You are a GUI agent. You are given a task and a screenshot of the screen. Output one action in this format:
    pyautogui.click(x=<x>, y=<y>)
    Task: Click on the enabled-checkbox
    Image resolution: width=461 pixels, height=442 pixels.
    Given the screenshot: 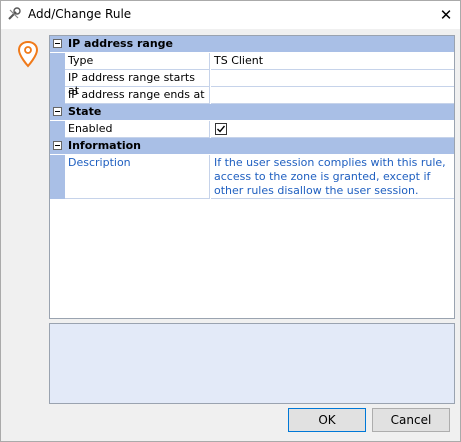 What is the action you would take?
    pyautogui.click(x=221, y=129)
    